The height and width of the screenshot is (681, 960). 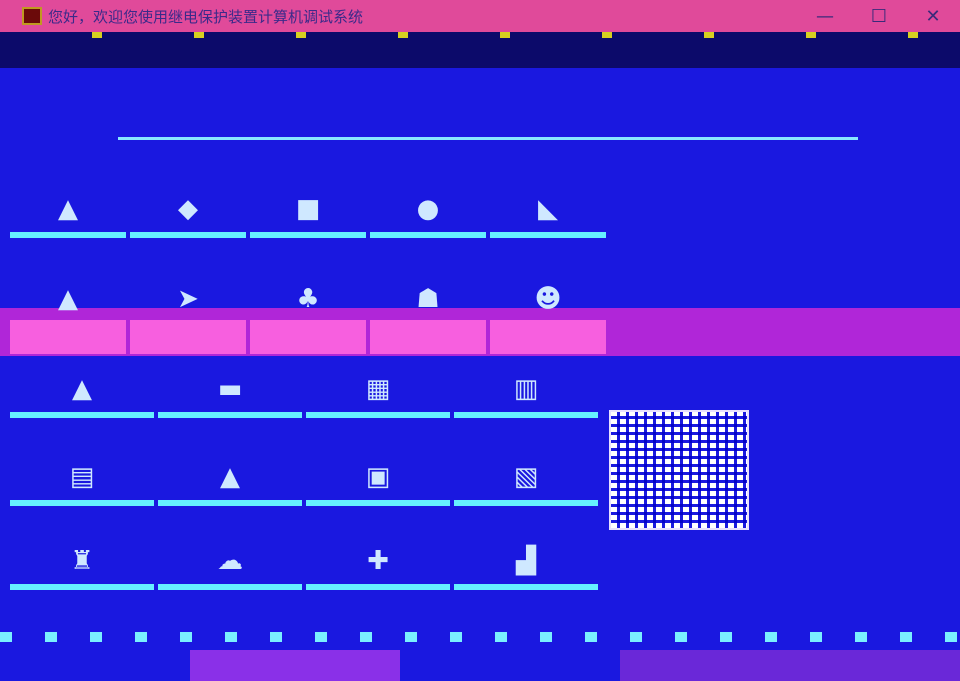 I want to click on tile-row-3: ▲ ▬ ▦ ▥, so click(x=308, y=375).